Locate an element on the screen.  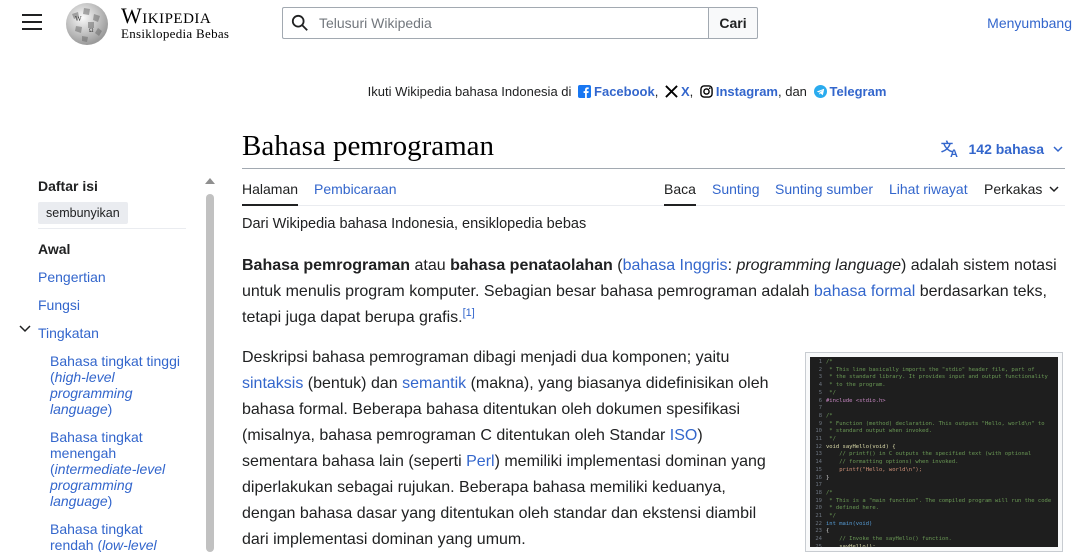
toc-item-awal: Awal is located at coordinates (54, 249).